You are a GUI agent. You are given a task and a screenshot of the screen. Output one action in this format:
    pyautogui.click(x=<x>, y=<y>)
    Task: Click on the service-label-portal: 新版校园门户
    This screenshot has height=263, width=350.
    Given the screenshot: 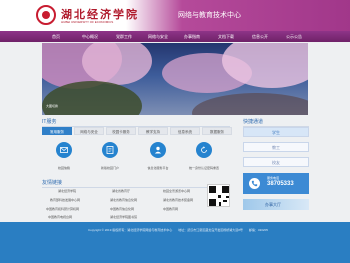 What is the action you would take?
    pyautogui.click(x=110, y=168)
    